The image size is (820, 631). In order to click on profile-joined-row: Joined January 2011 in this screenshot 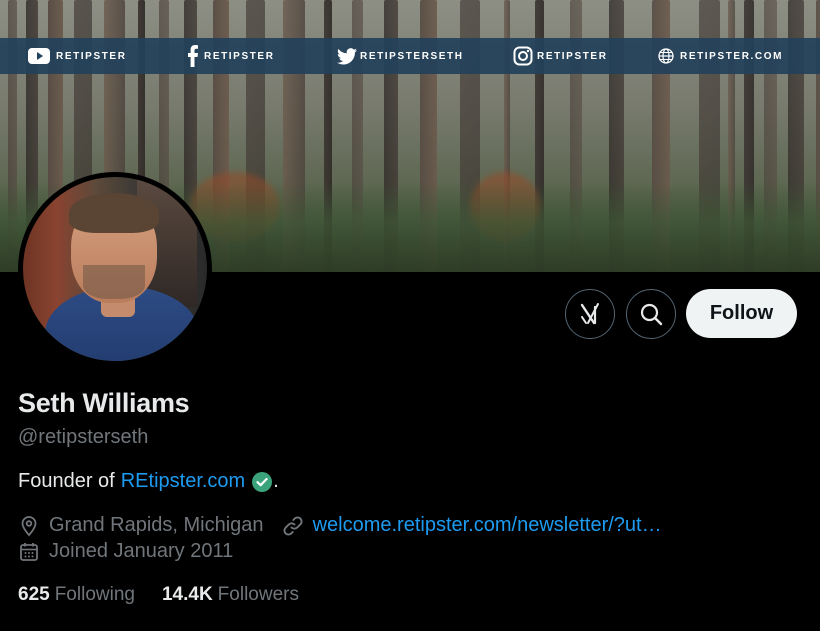, I will do `click(125, 551)`.